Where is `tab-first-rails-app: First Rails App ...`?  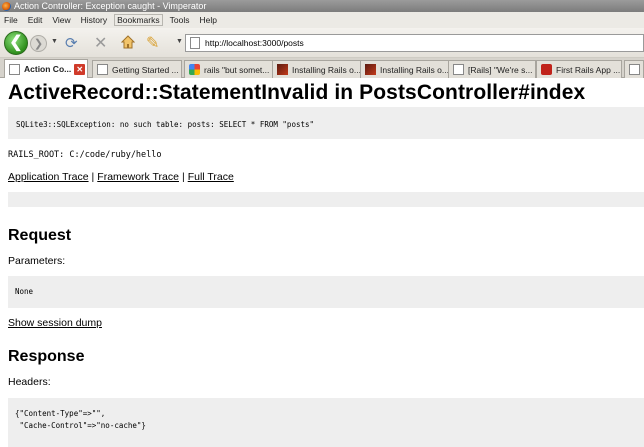
tab-first-rails-app: First Rails App ... is located at coordinates (579, 69).